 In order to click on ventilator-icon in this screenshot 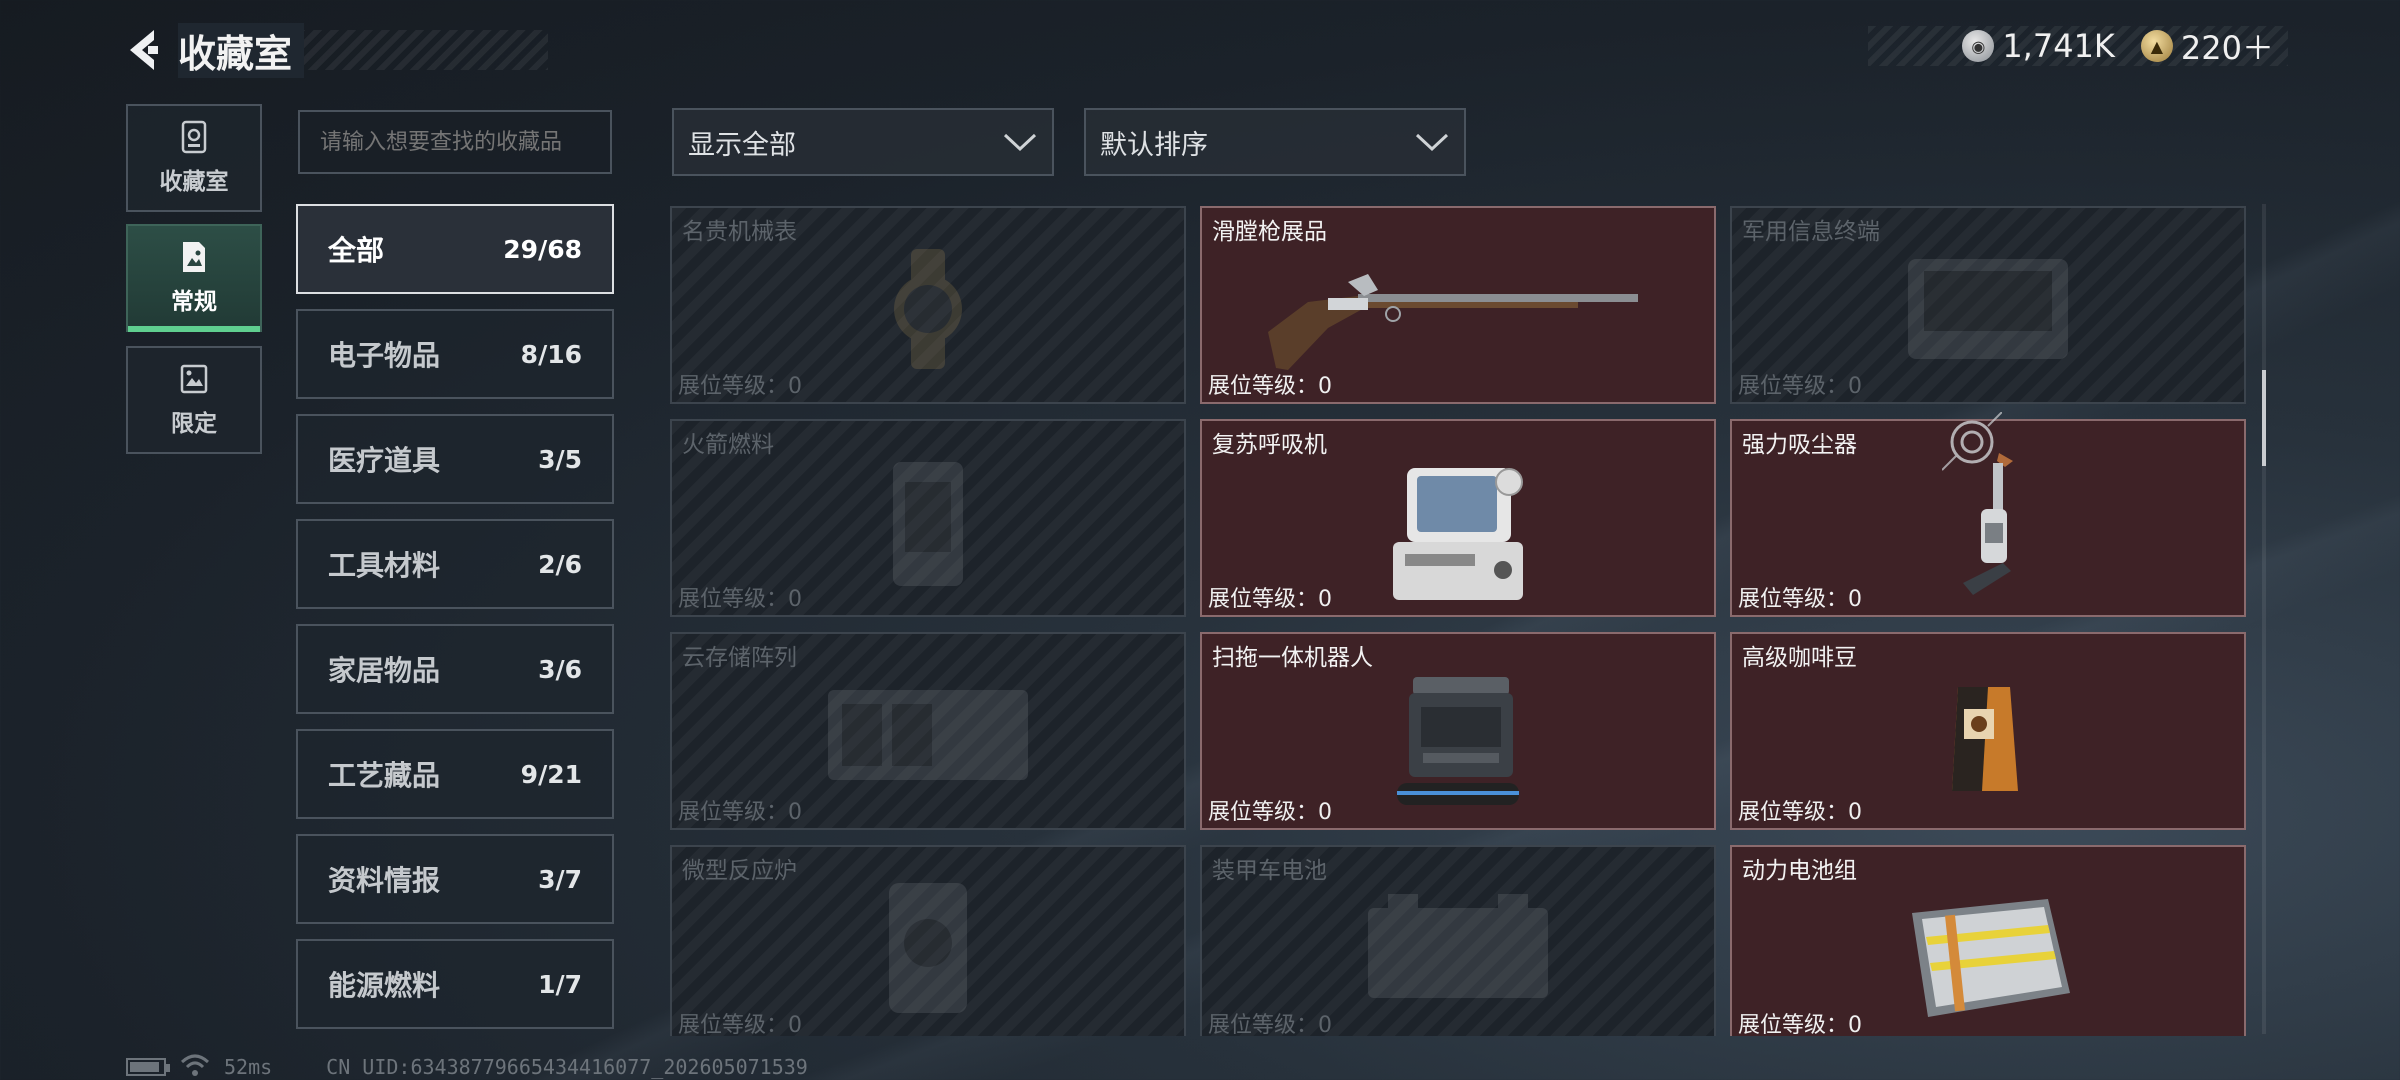, I will do `click(1458, 533)`.